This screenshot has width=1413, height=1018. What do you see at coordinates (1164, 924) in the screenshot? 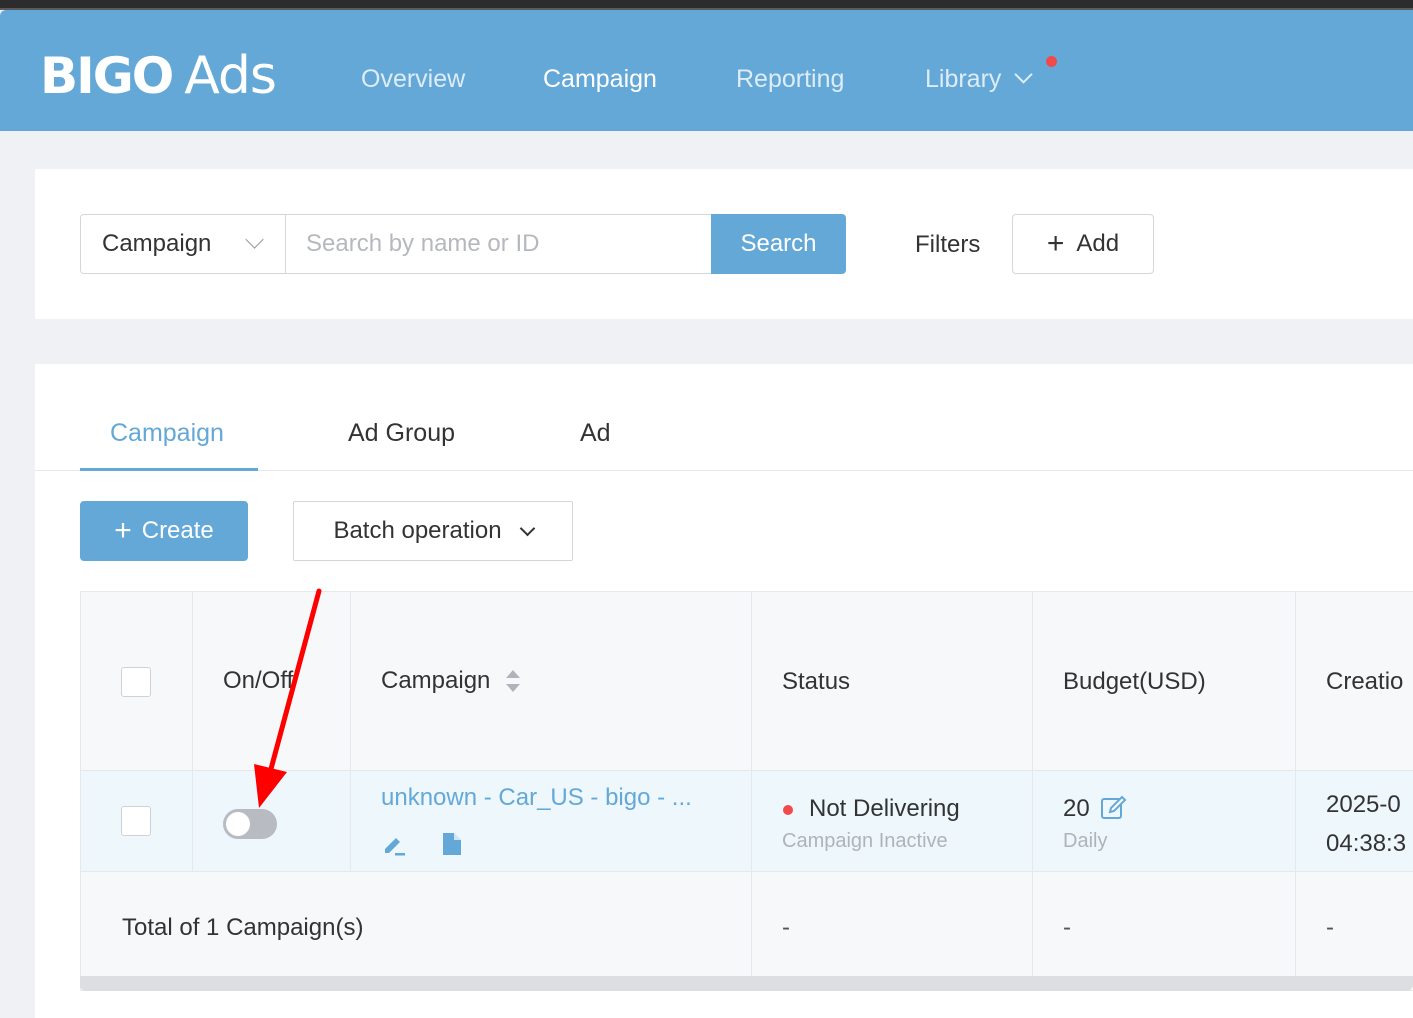
I see `total-budget-cell: -` at bounding box center [1164, 924].